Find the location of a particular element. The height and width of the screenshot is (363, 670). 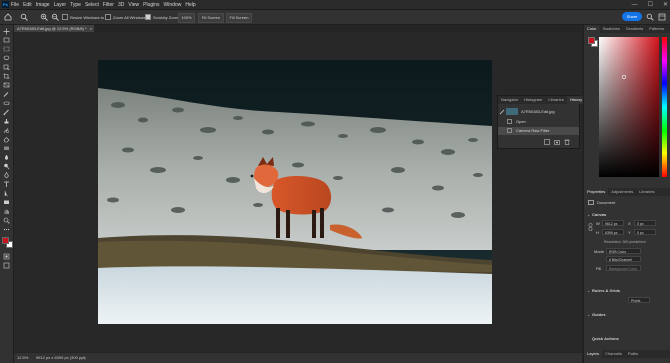

lasso-icon is located at coordinates (6, 58).